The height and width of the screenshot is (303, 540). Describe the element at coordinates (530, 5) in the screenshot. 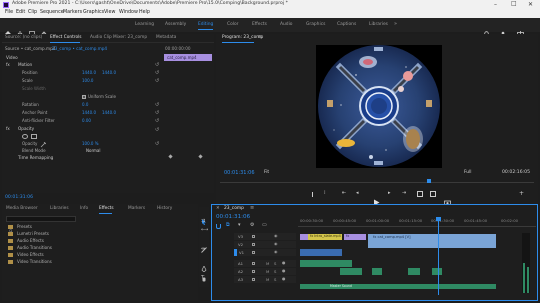

I see `close-button: ✕` at that location.